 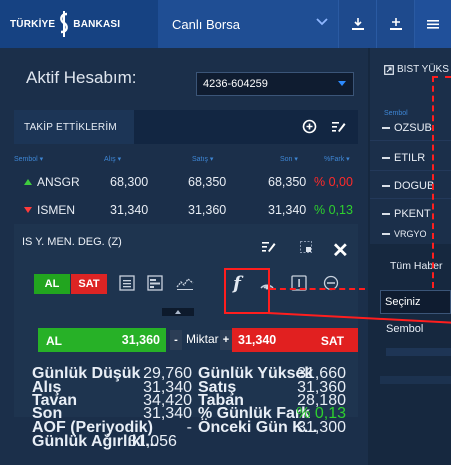 What do you see at coordinates (140, 340) in the screenshot?
I see `order-buy-price: 31,360` at bounding box center [140, 340].